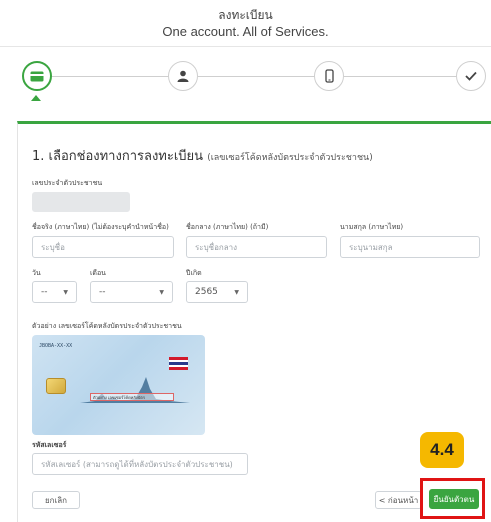  What do you see at coordinates (245, 15) in the screenshot?
I see `page-title: ลงทะเบียน` at bounding box center [245, 15].